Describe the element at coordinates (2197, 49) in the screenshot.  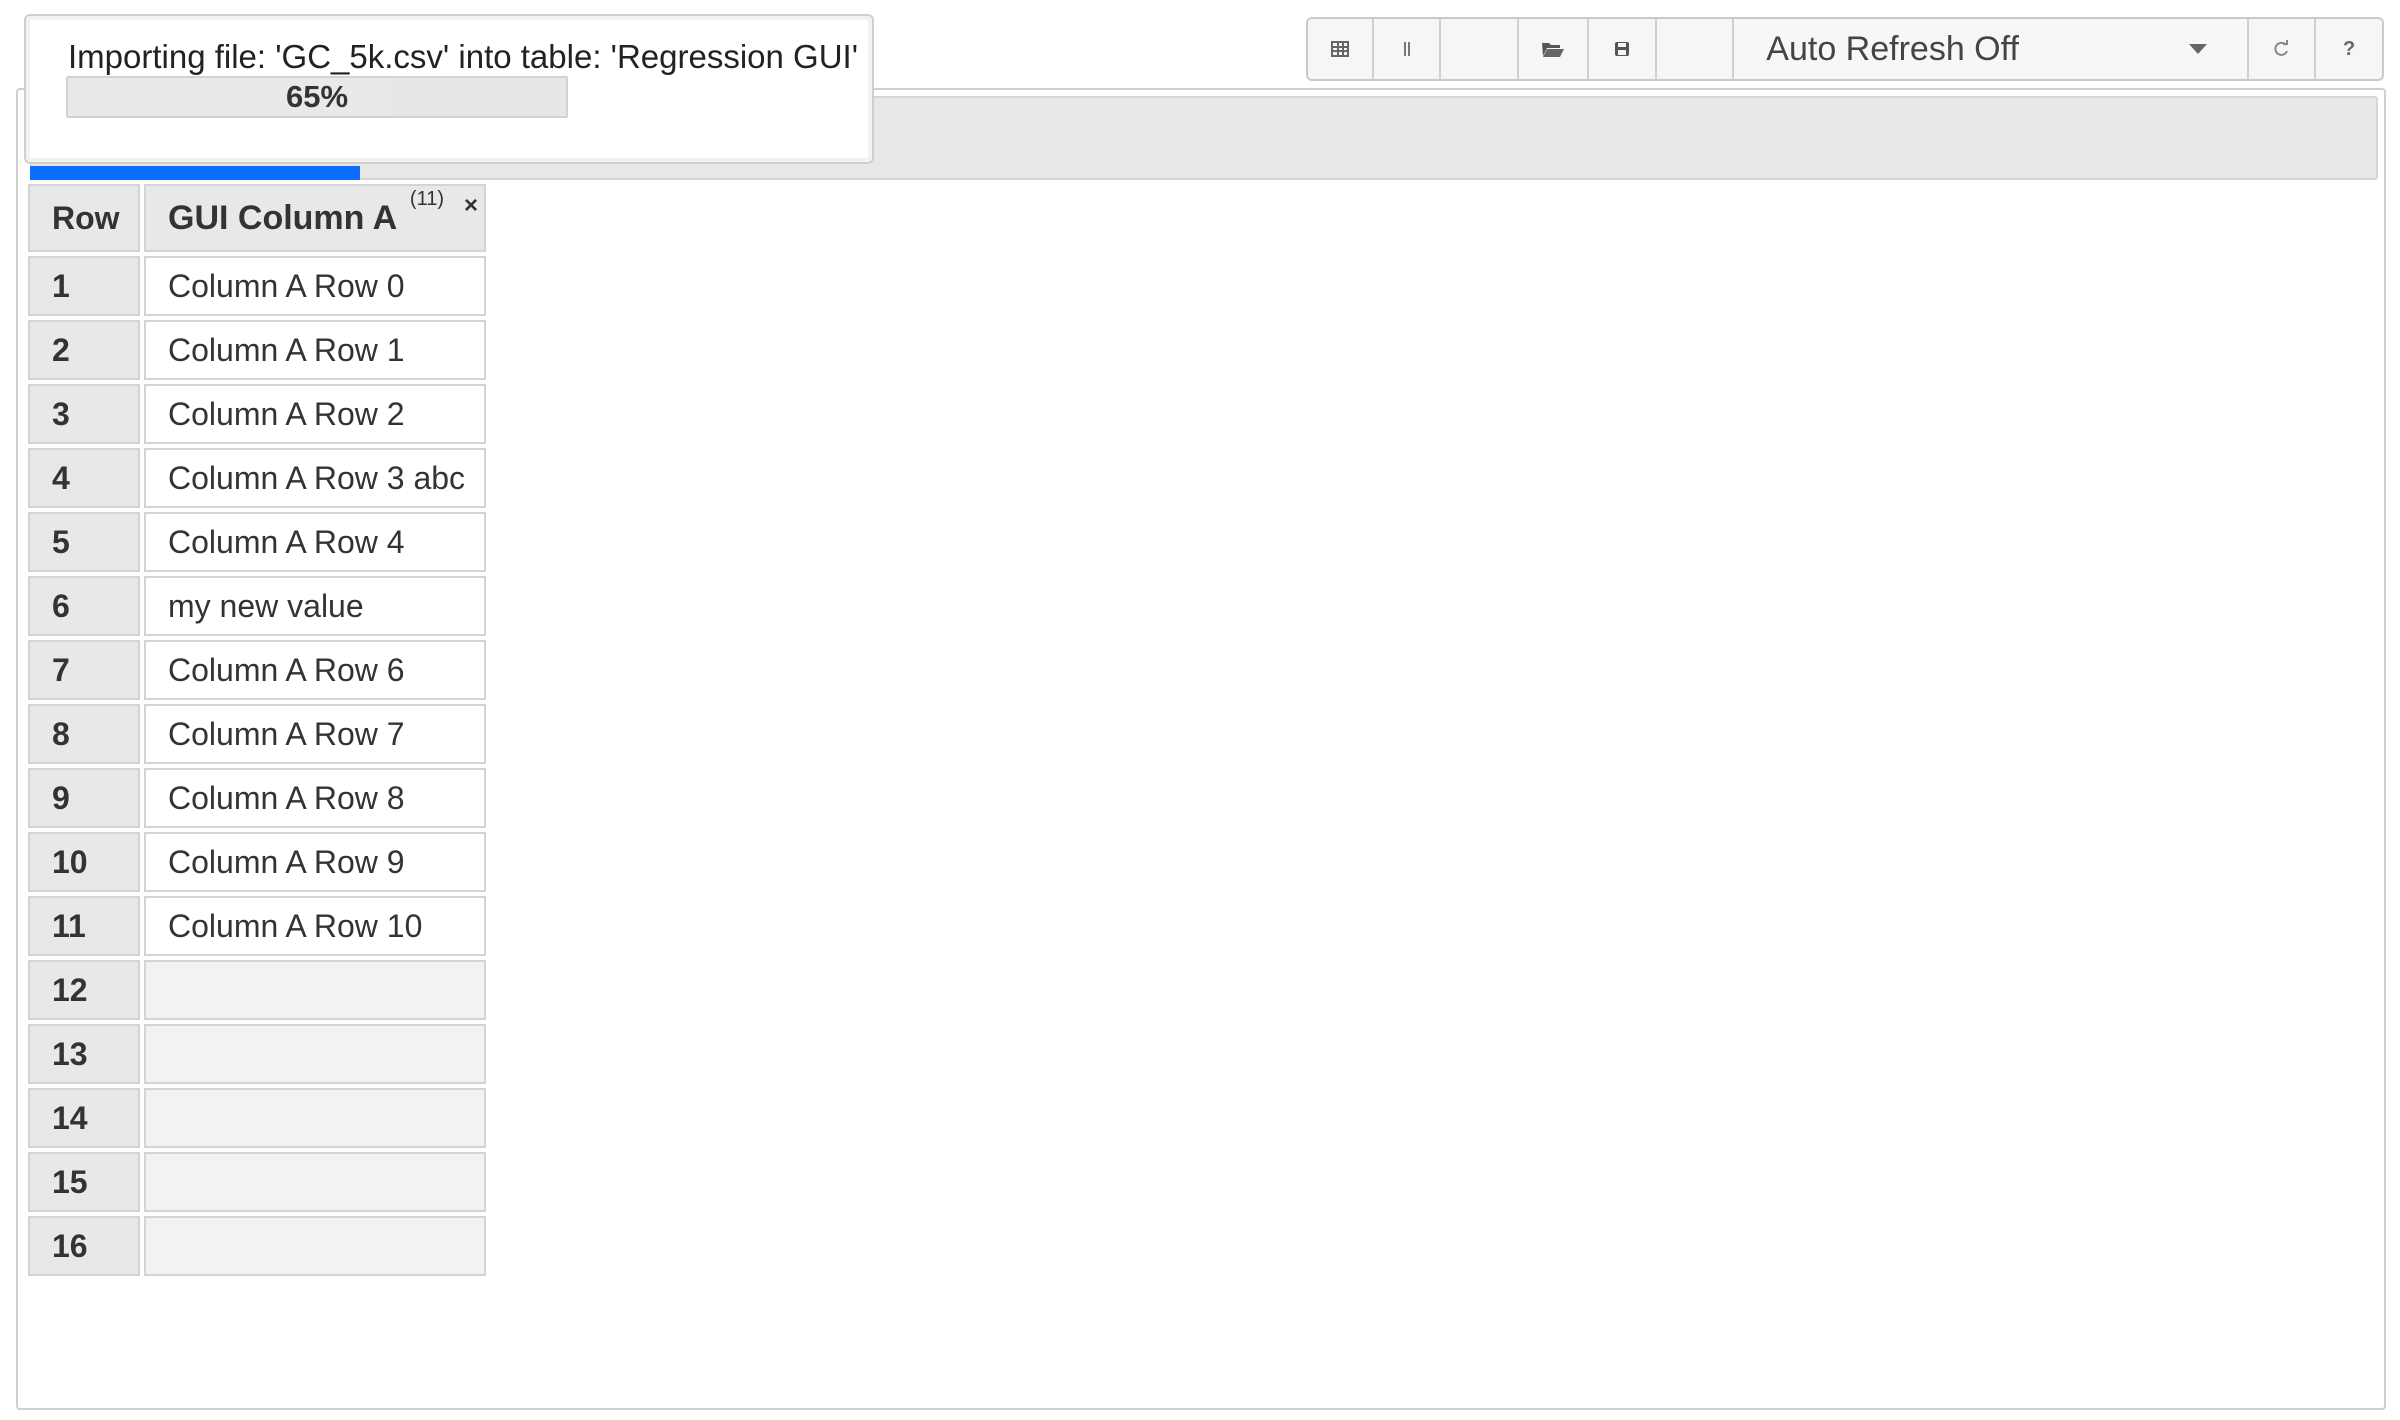
I see `chevron-down-icon` at that location.